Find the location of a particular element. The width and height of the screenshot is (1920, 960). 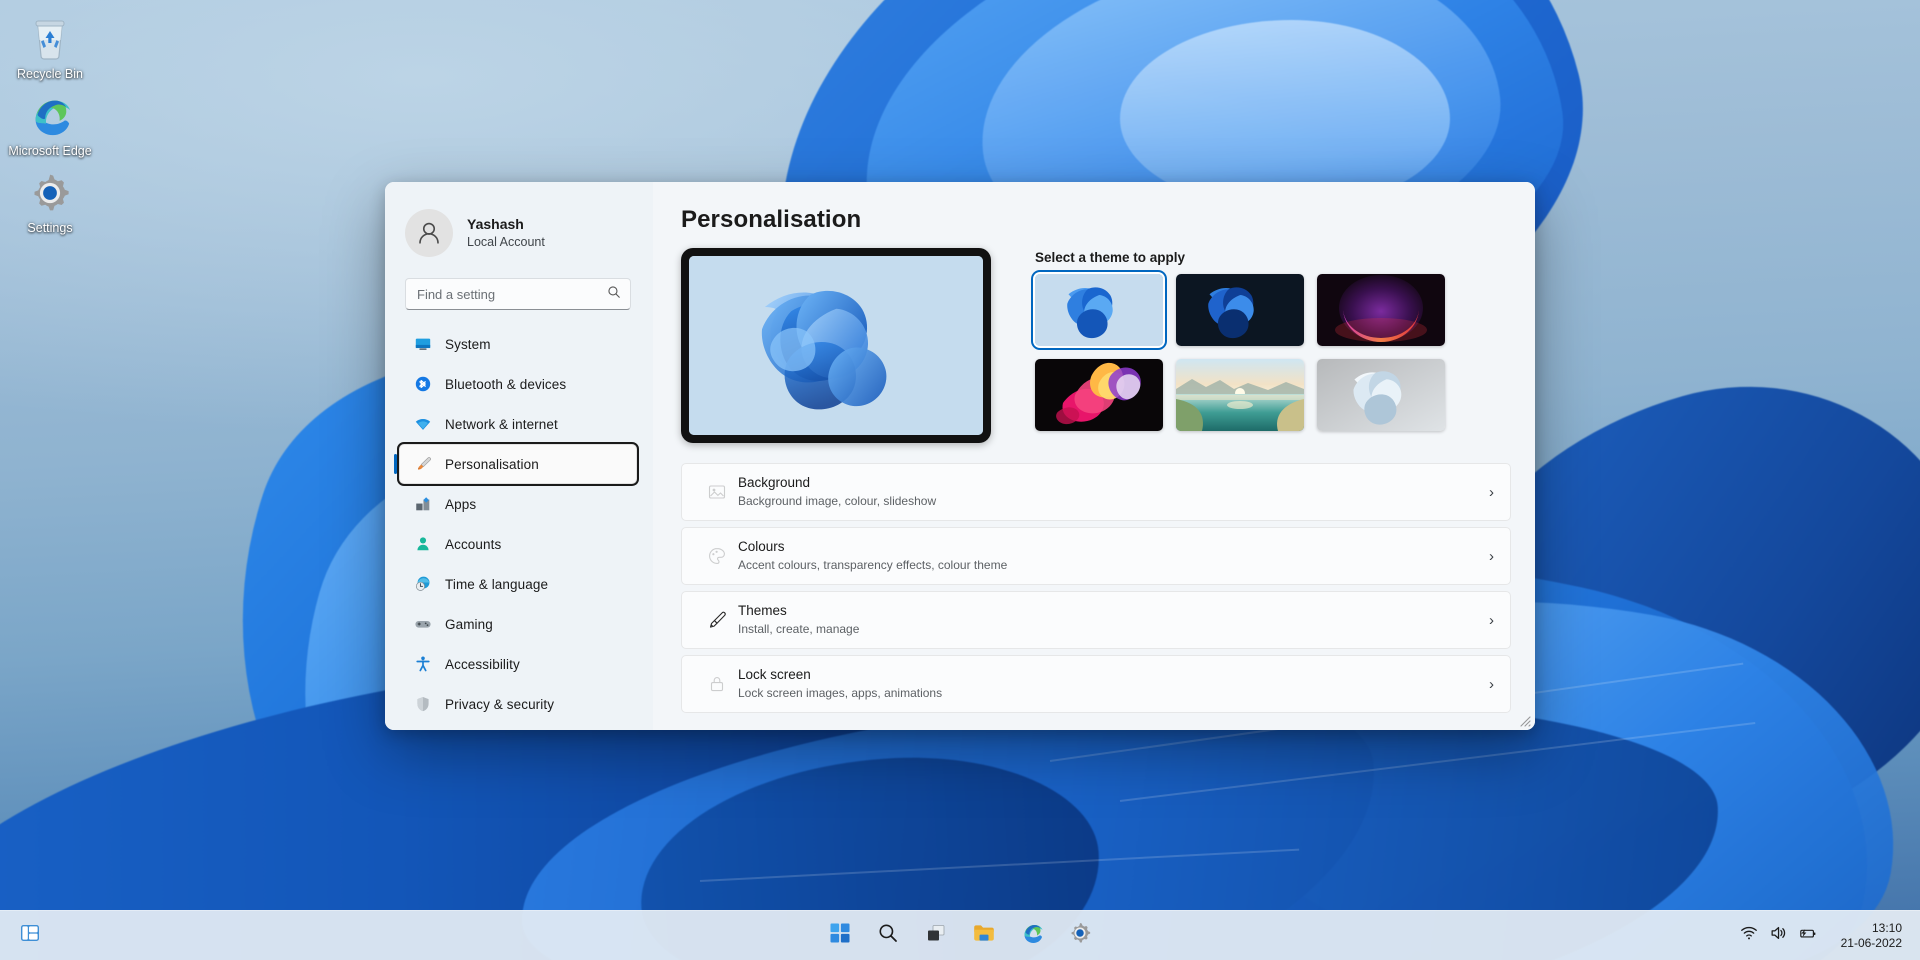

theme-thumbnail-grid is located at coordinates (1273, 352).